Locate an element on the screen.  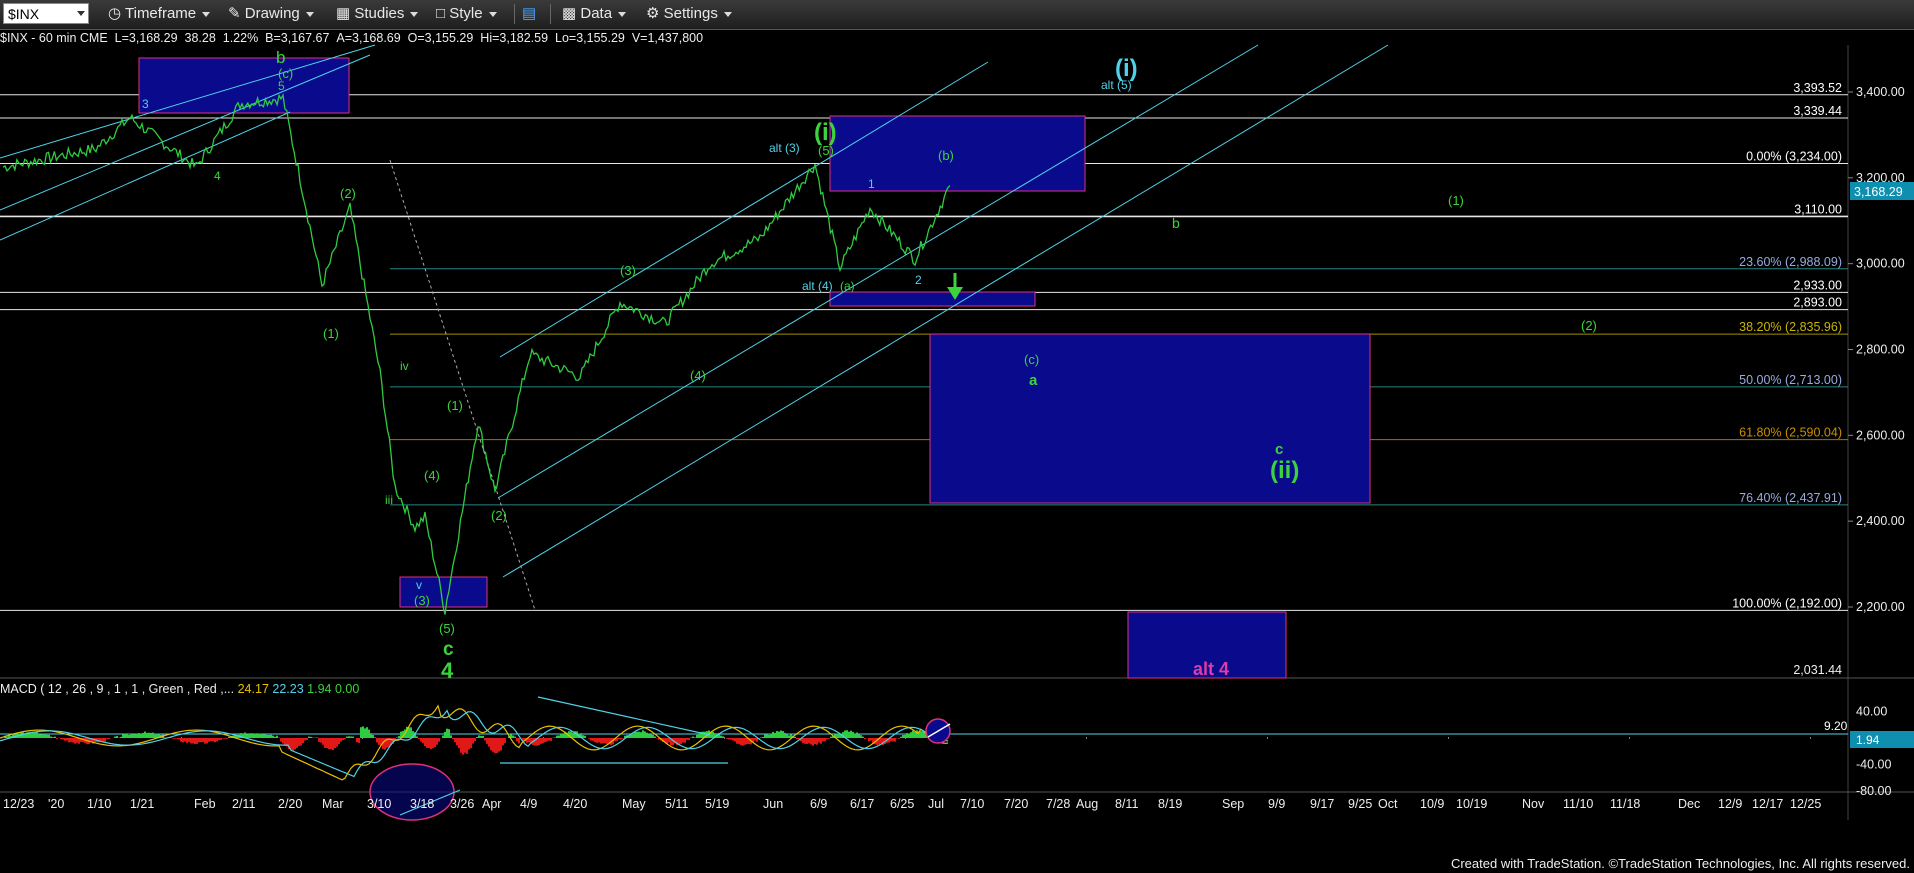
target-box is located at coordinates (244, 85).